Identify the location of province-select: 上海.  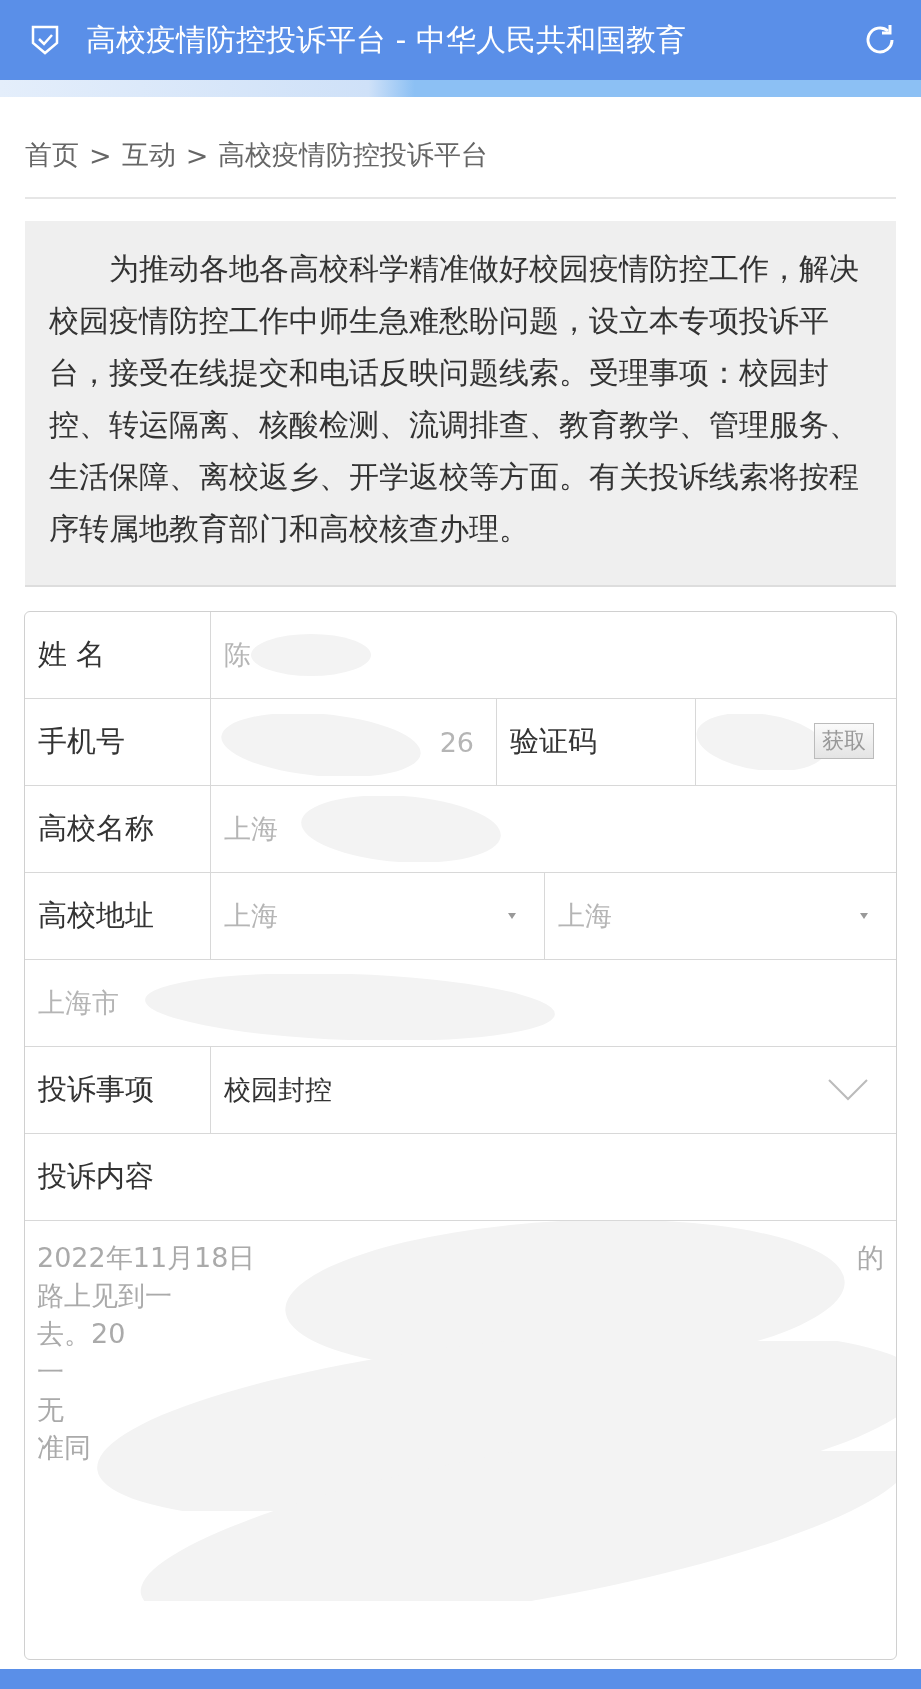
(378, 916).